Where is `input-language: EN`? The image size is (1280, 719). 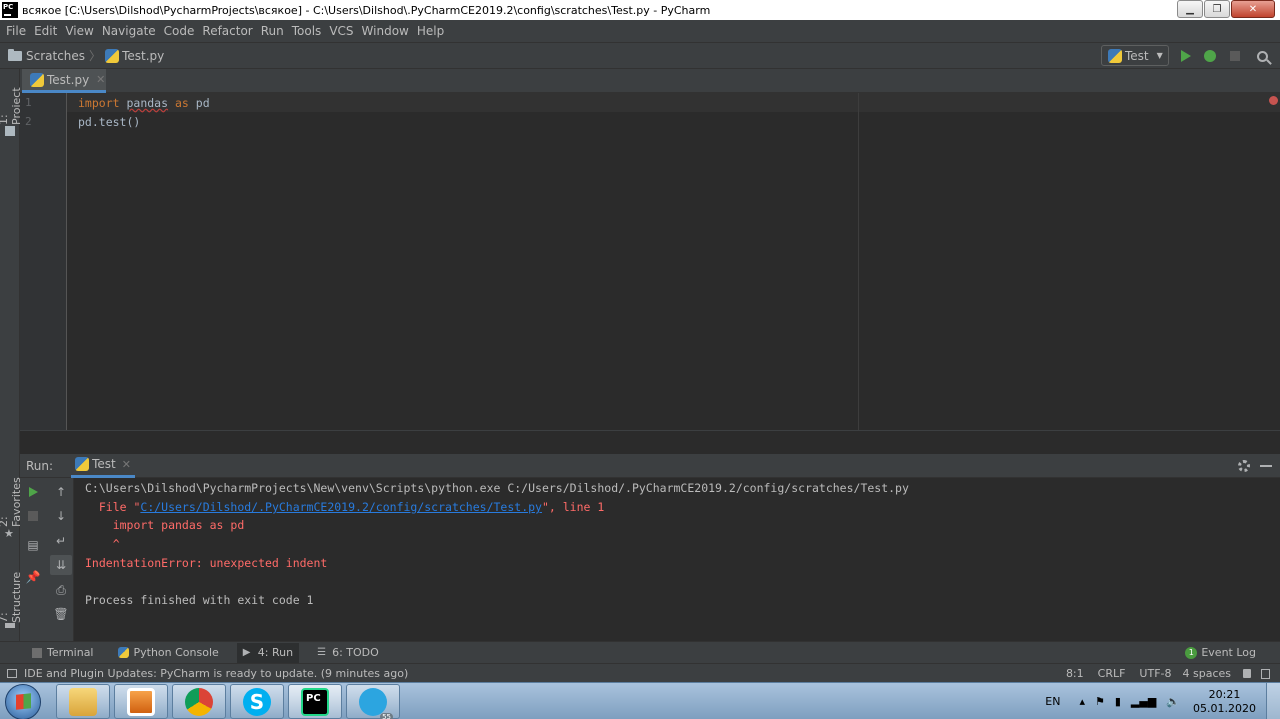 input-language: EN is located at coordinates (1052, 701).